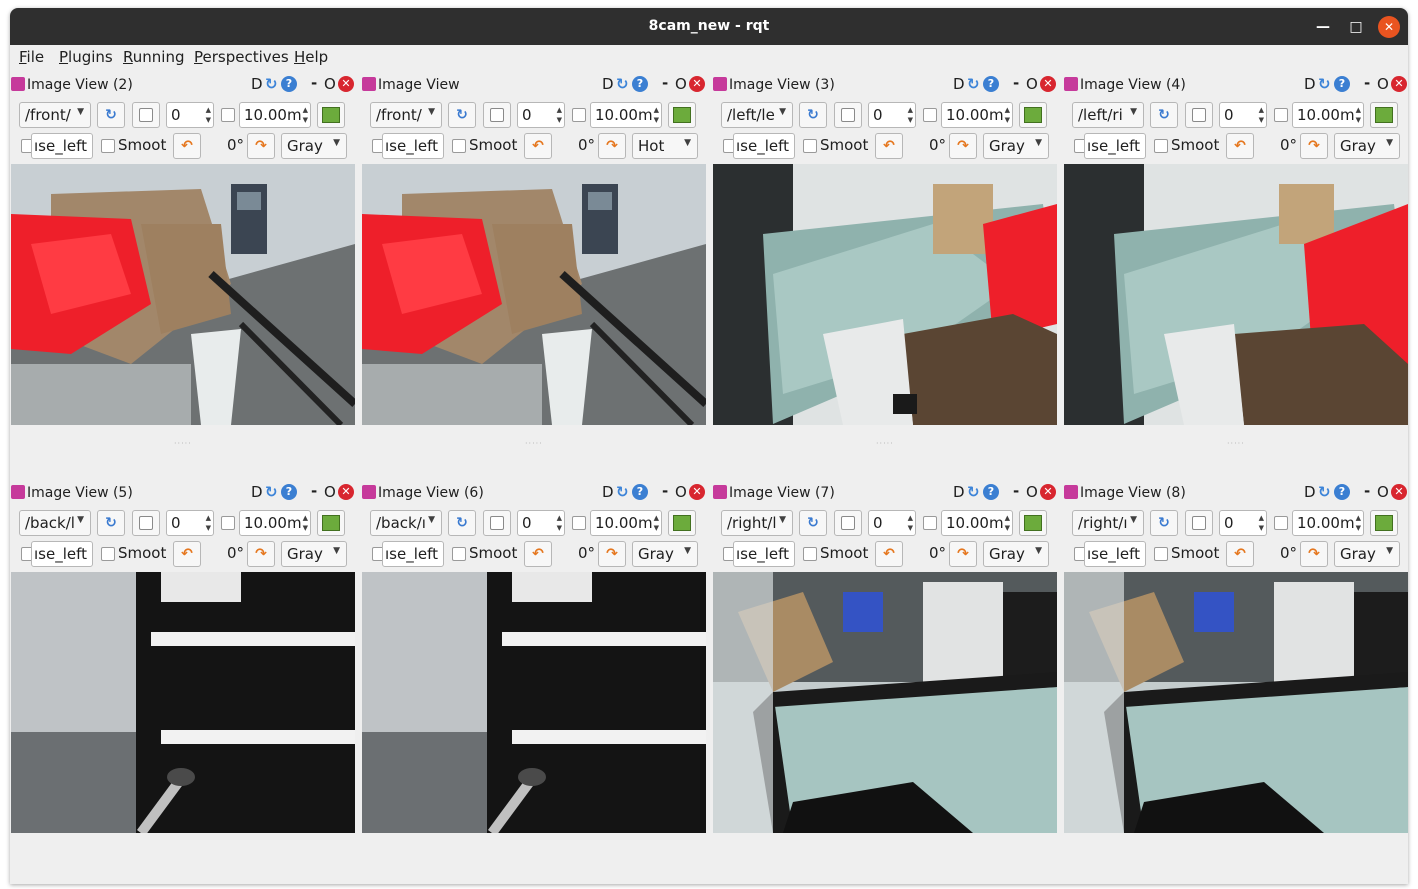 The image size is (1418, 889). What do you see at coordinates (757, 523) in the screenshot?
I see `topic-combo: /right/l ▼` at bounding box center [757, 523].